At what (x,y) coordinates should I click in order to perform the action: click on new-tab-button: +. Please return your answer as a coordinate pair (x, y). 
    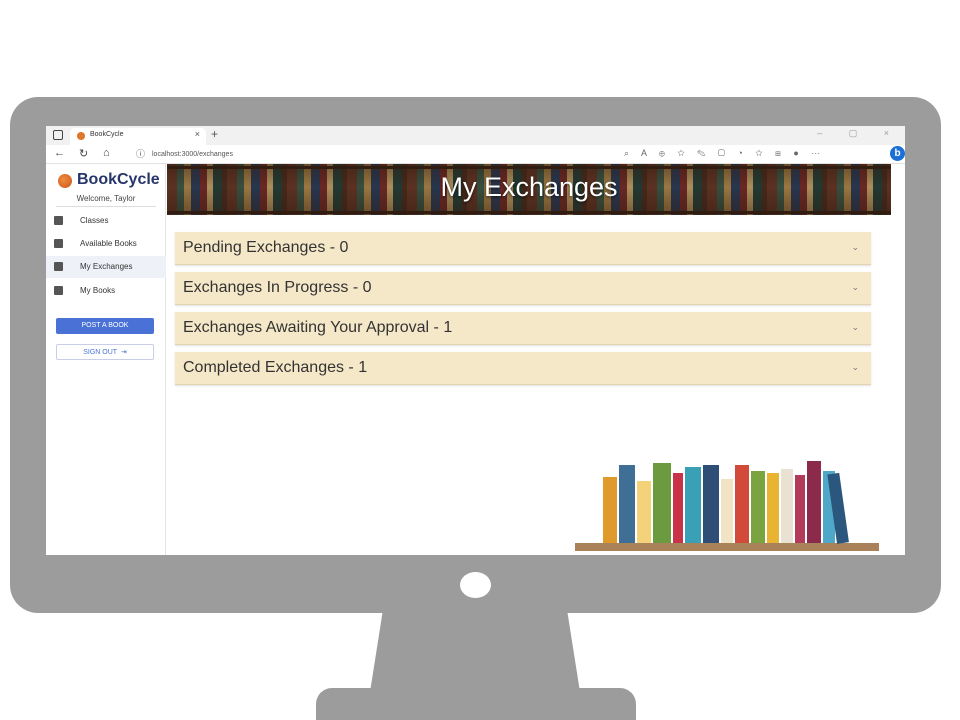
    Looking at the image, I should click on (214, 134).